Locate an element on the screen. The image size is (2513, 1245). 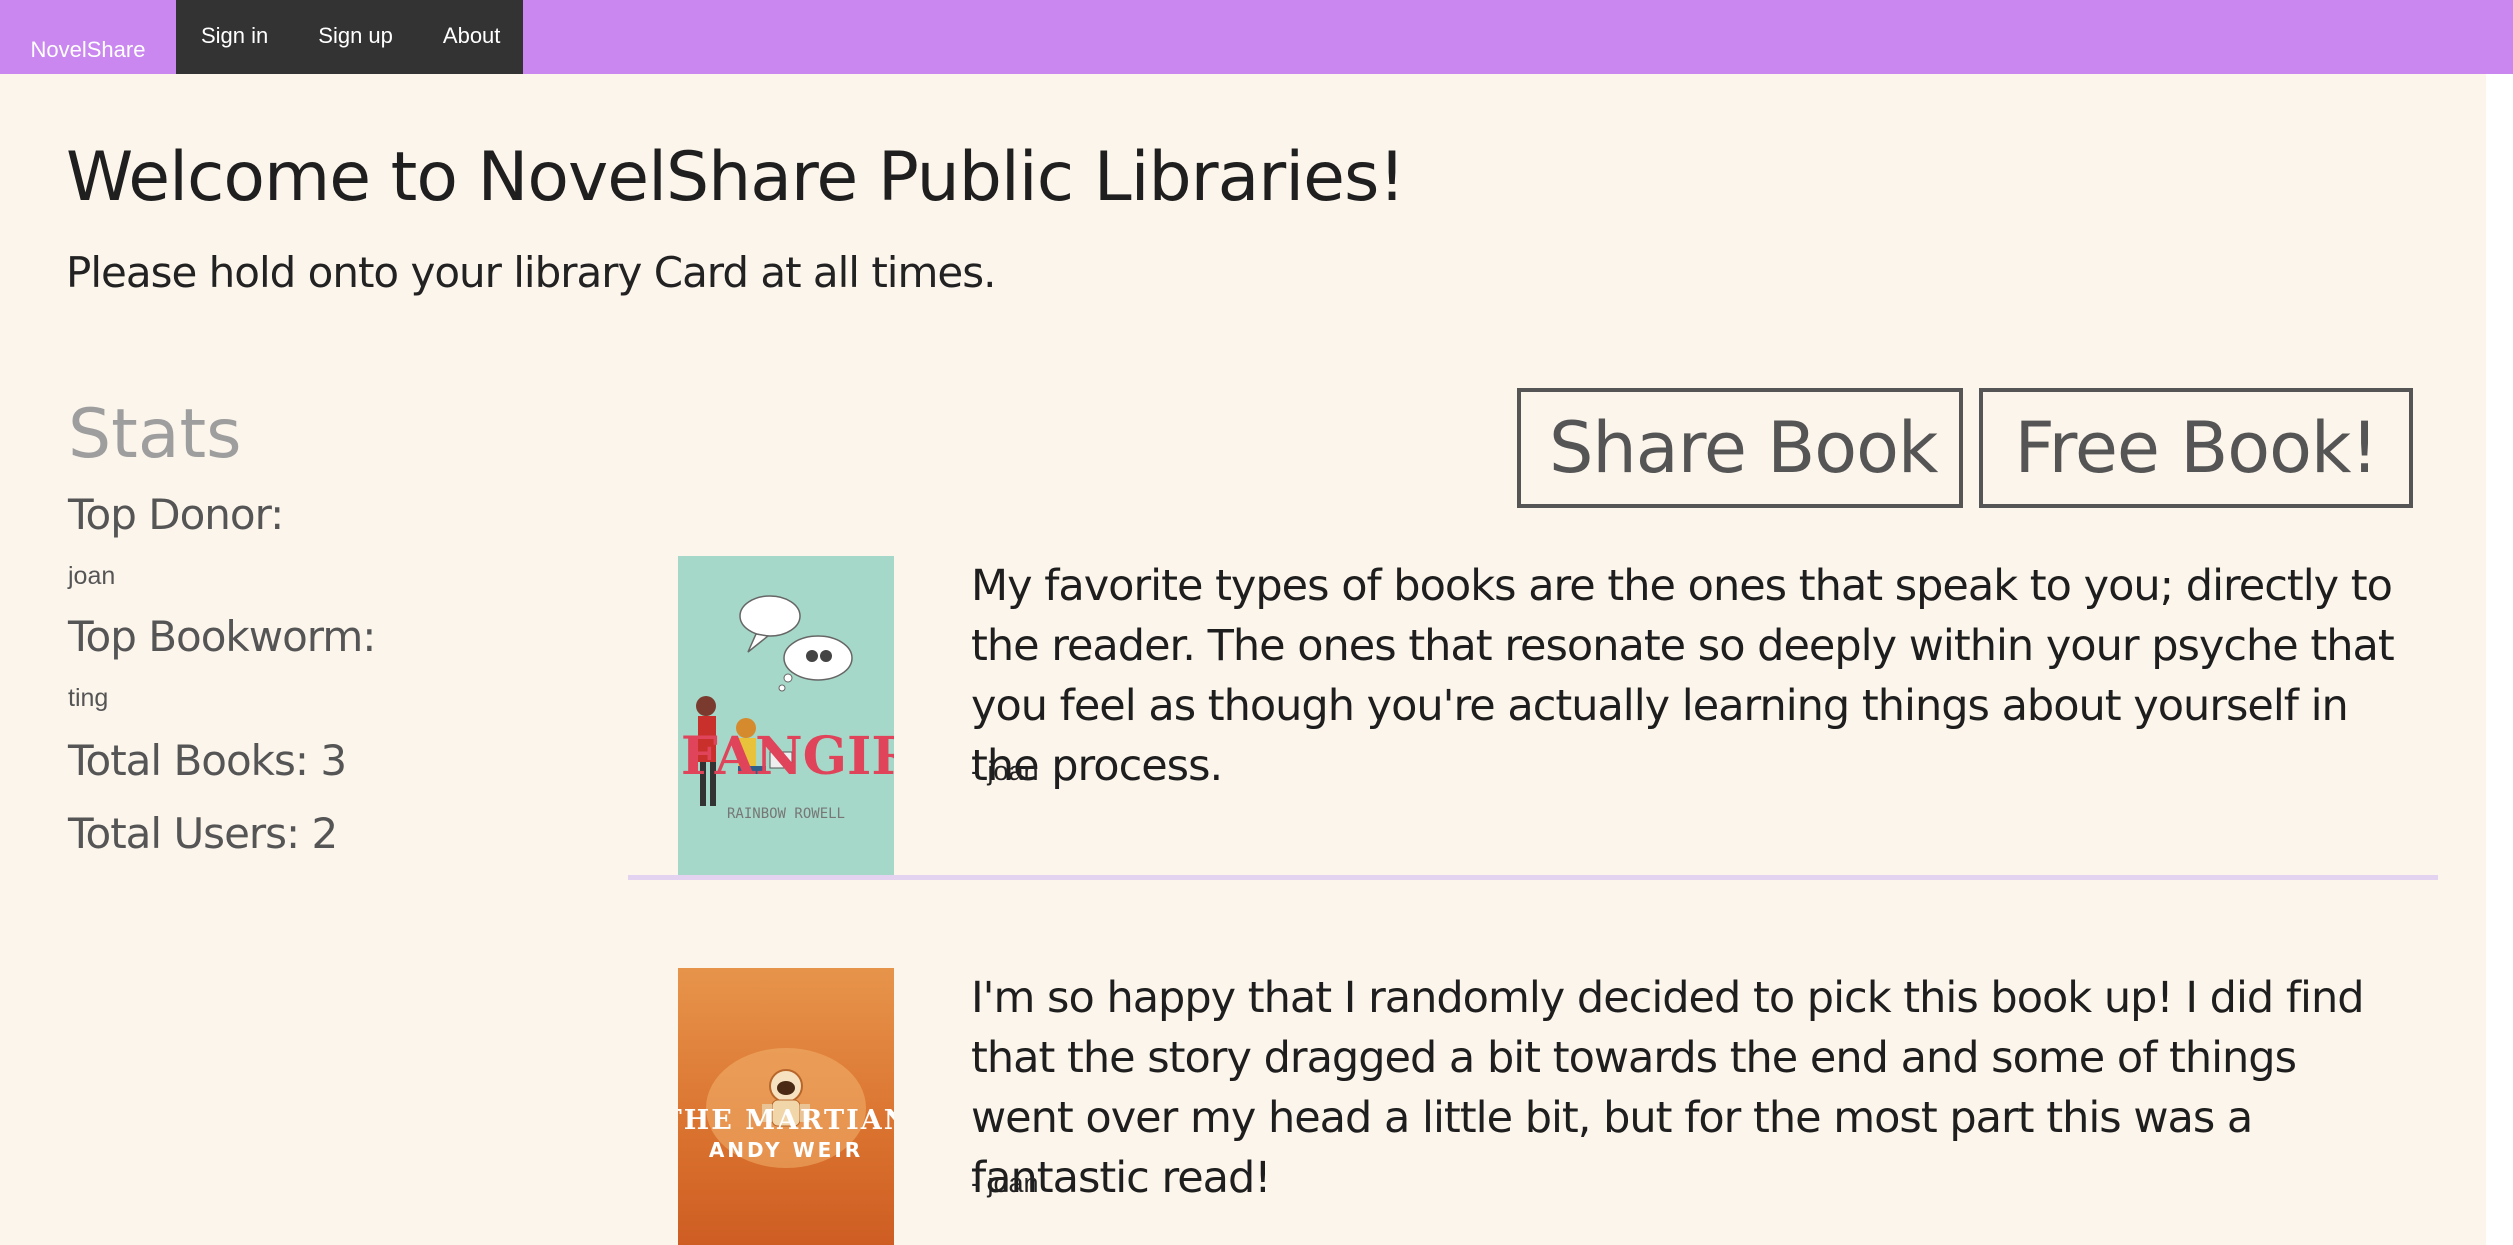
book-cover-image: THE MARTIAN ANDY WEIR is located at coordinates (786, 1106).